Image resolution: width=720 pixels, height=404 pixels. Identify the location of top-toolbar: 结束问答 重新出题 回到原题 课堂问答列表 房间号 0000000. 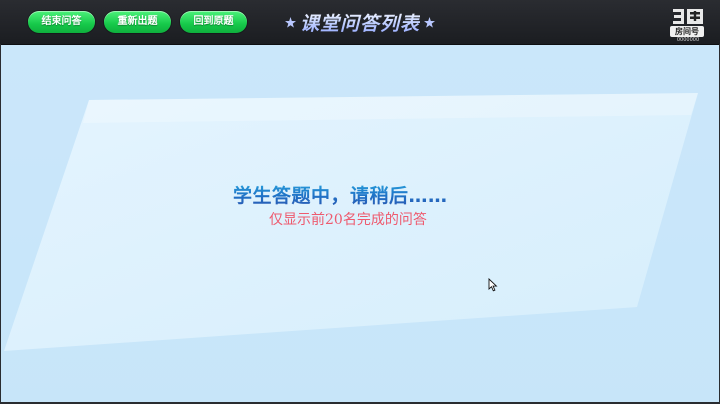
(360, 22).